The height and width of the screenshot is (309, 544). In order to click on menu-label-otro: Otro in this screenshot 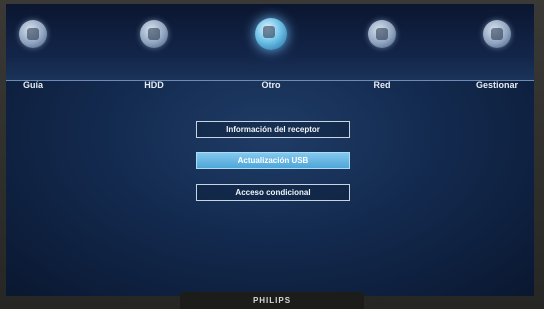, I will do `click(271, 85)`.